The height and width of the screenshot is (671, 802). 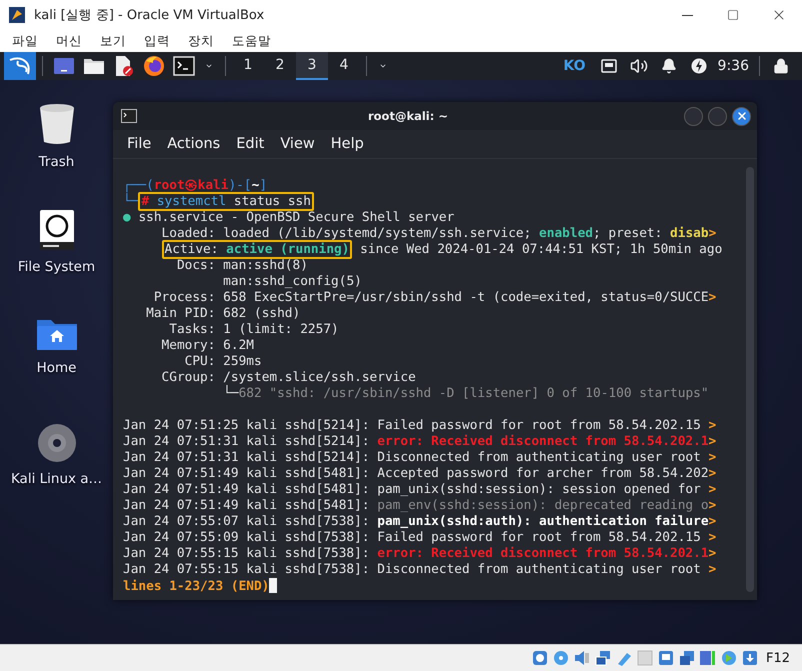 What do you see at coordinates (412, 489) in the screenshot?
I see `terminal-text: Jan 24 07:51:49 kali sshd[5481]: pam_unix(sshd:session): session opened for` at bounding box center [412, 489].